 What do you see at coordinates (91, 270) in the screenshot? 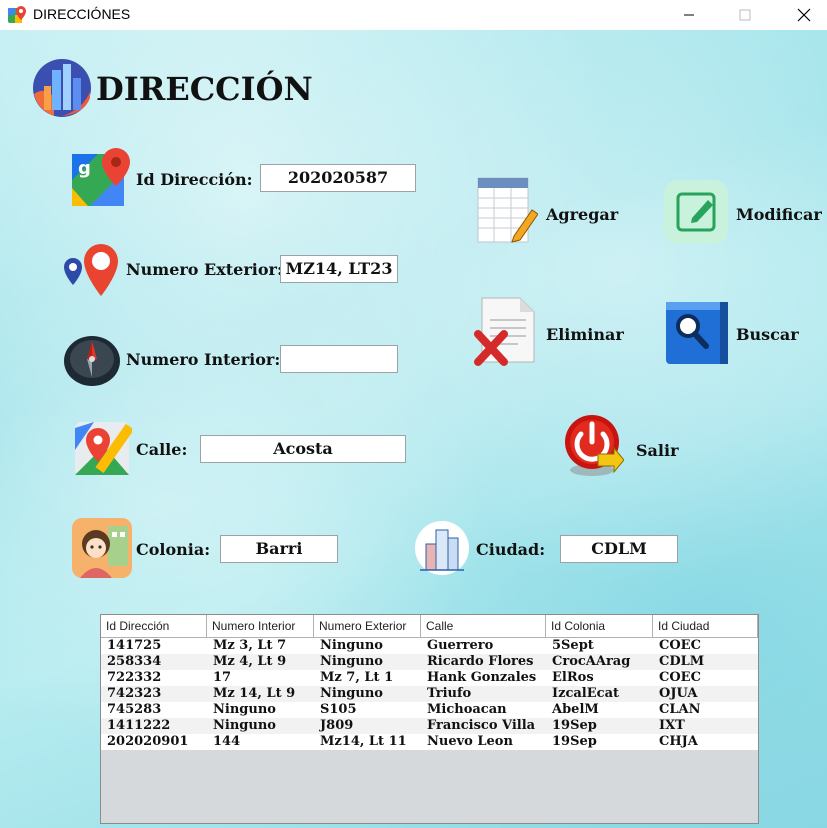
I see `map-pins-icon` at bounding box center [91, 270].